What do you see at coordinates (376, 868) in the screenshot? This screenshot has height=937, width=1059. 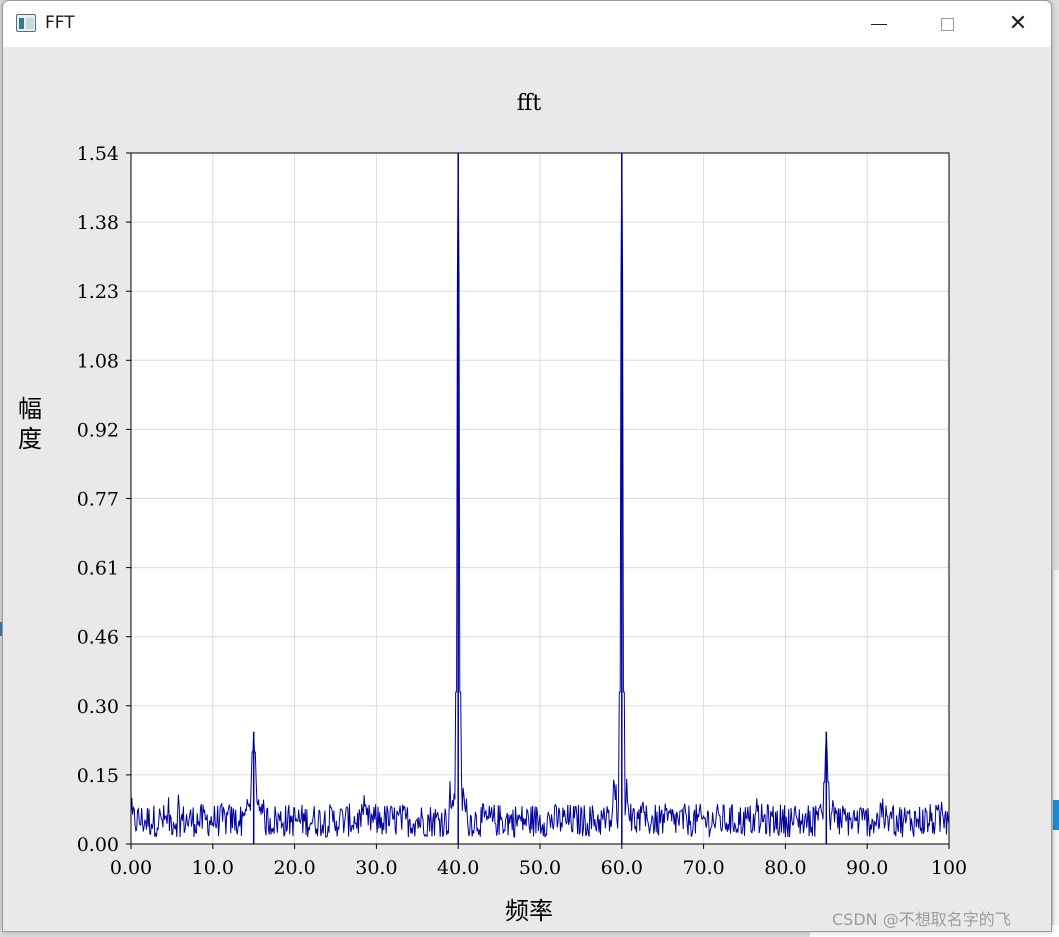 I see `x-tick-label: 30.0` at bounding box center [376, 868].